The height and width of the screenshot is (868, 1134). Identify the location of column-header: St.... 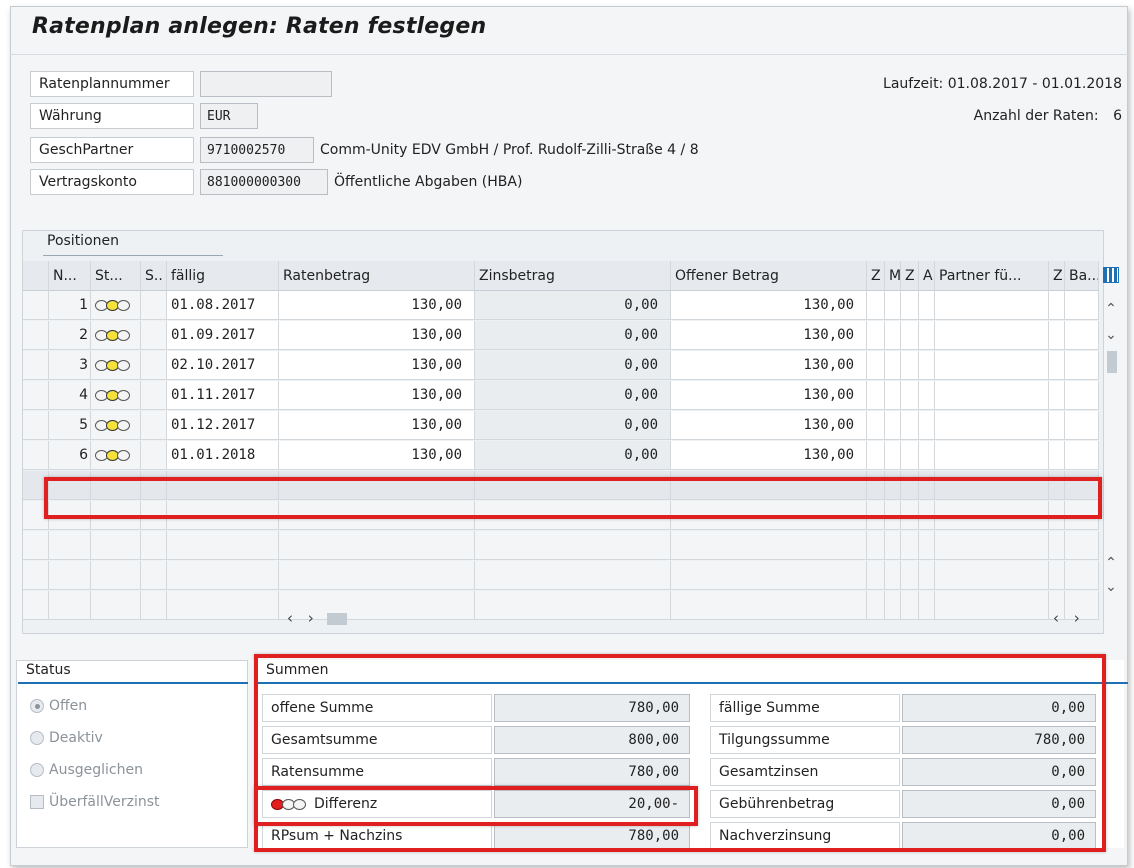
(116, 276).